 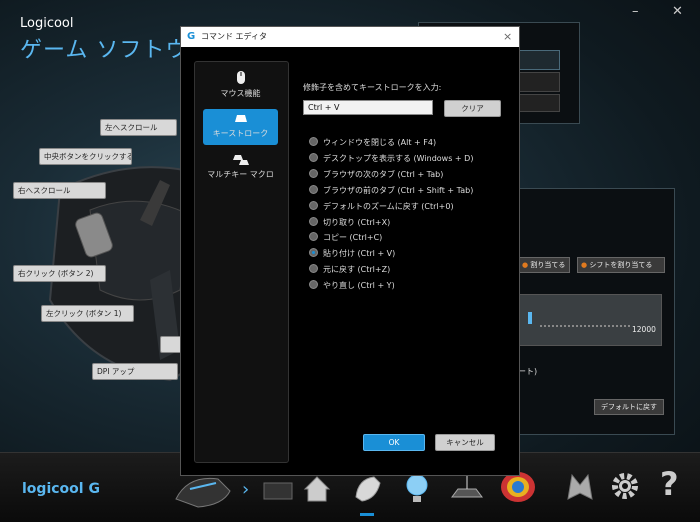 What do you see at coordinates (590, 320) in the screenshot?
I see `dpi-slider-area` at bounding box center [590, 320].